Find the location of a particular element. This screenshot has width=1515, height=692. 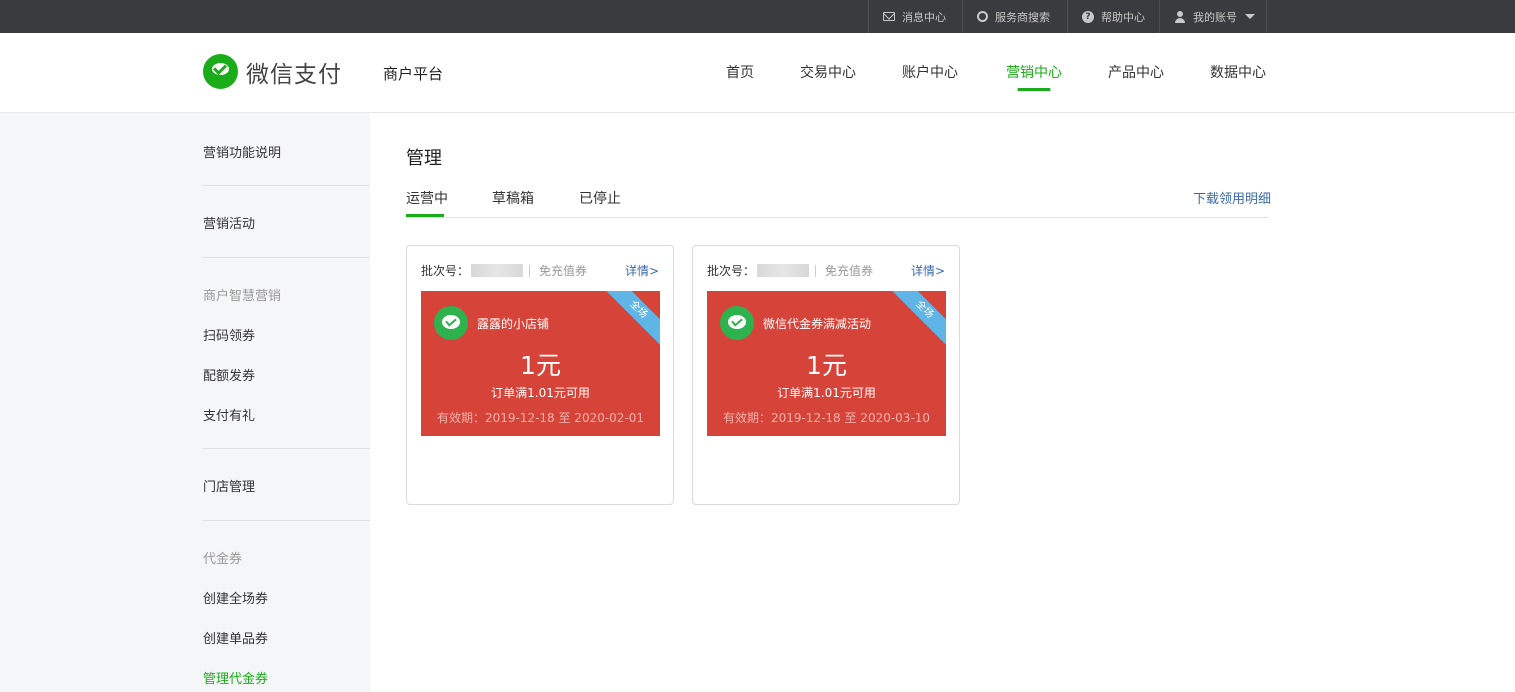

sidebar-item-quota-coupon: 配额发券 is located at coordinates (229, 374).